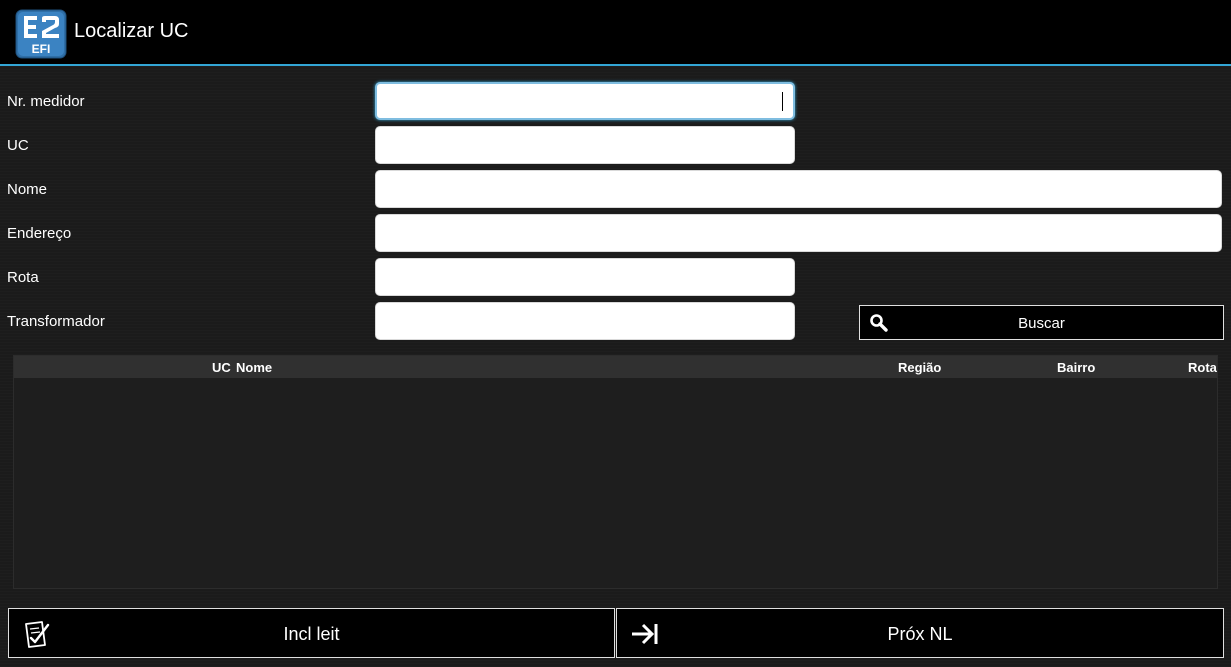 The image size is (1231, 667). Describe the element at coordinates (585, 321) in the screenshot. I see `transformador-input` at that location.